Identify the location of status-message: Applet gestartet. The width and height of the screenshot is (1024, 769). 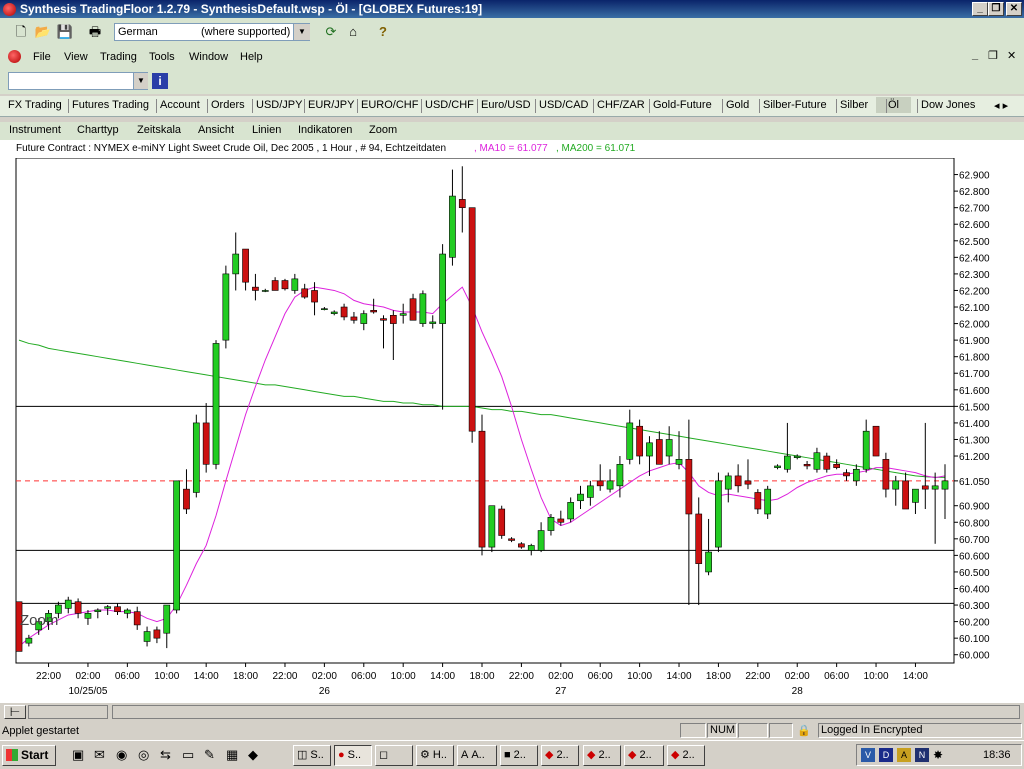
(41, 731).